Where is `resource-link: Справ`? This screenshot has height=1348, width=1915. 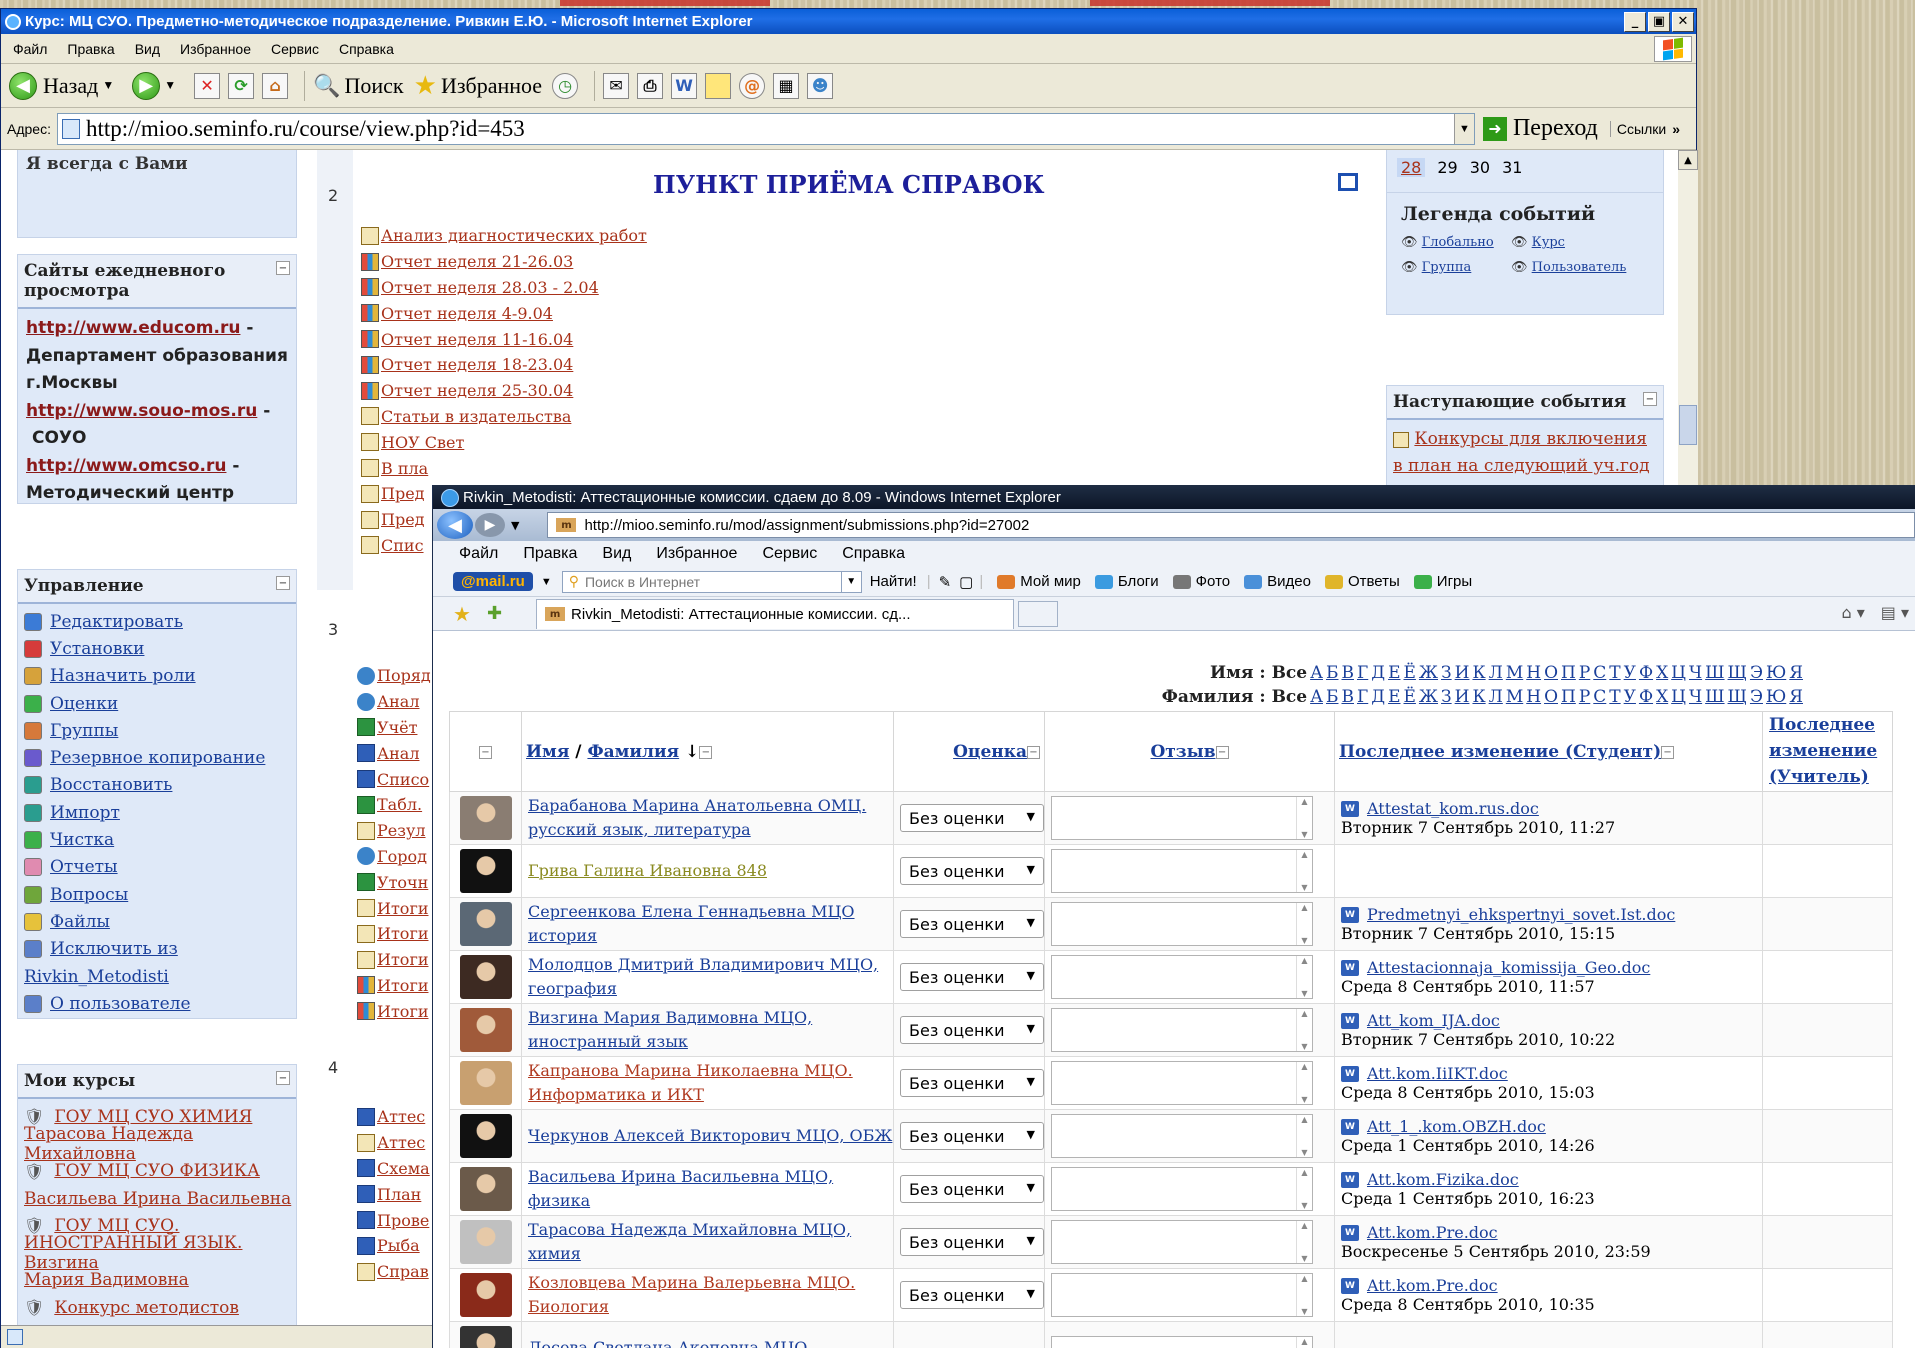 resource-link: Справ is located at coordinates (403, 1271).